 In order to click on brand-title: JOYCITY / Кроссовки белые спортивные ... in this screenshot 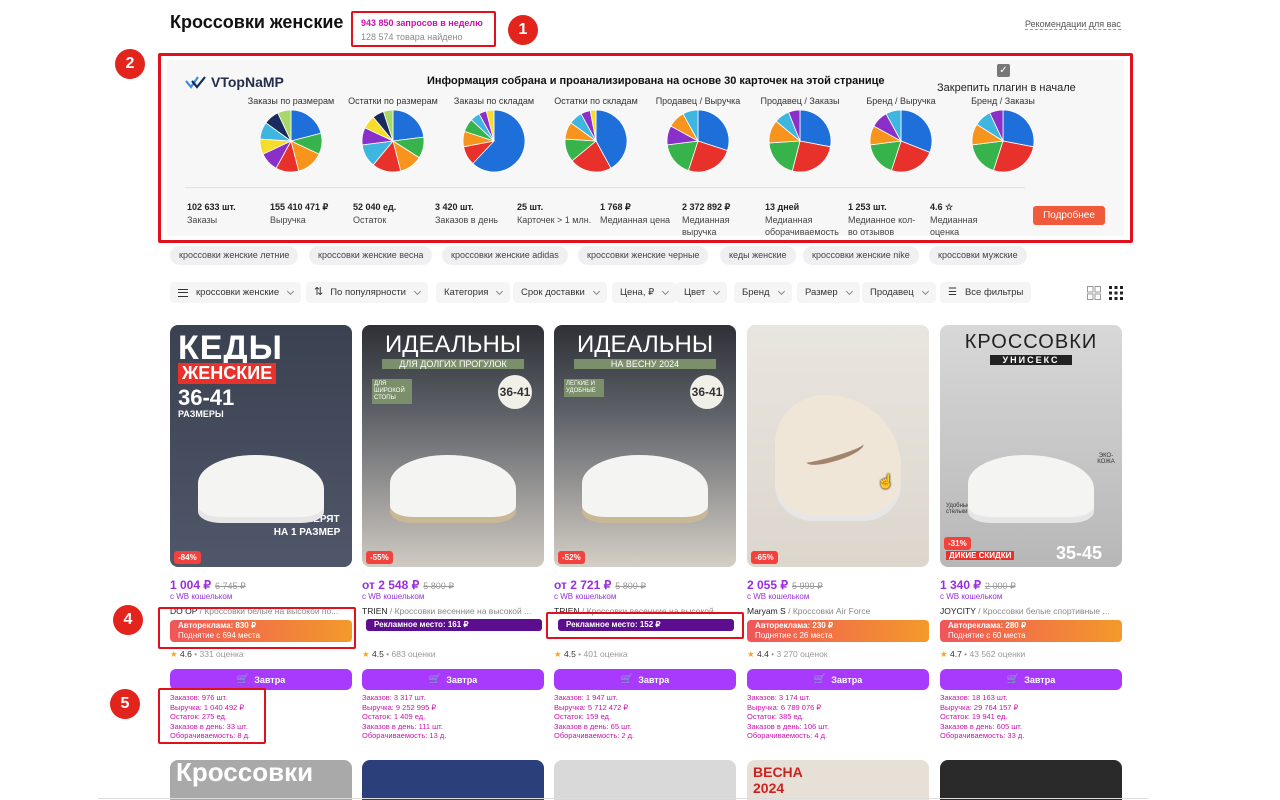, I will do `click(1031, 611)`.